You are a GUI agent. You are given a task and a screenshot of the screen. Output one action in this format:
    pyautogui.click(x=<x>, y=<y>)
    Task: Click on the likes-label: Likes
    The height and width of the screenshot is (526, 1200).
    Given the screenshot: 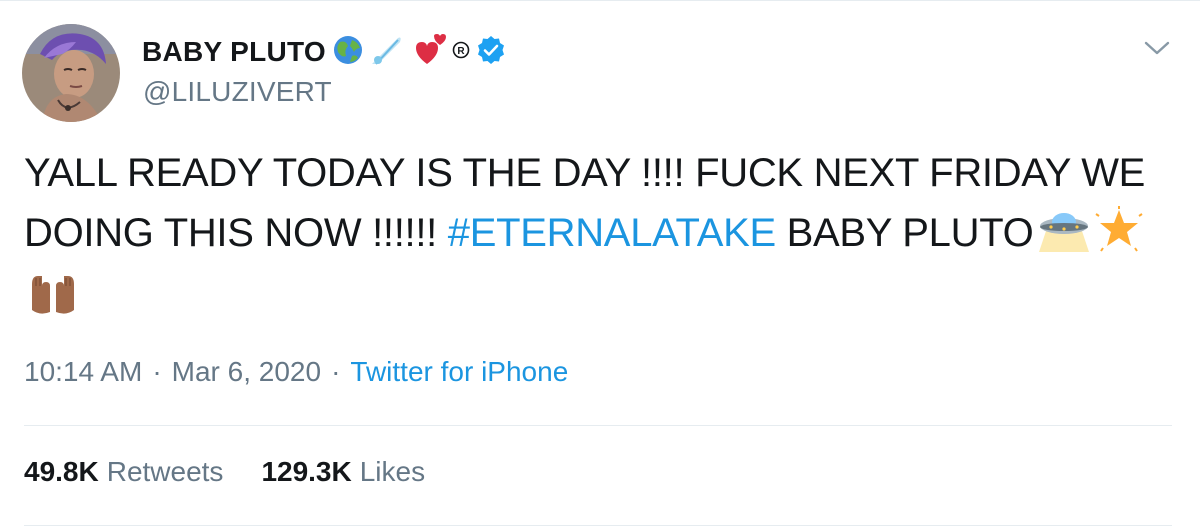 What is the action you would take?
    pyautogui.click(x=392, y=471)
    